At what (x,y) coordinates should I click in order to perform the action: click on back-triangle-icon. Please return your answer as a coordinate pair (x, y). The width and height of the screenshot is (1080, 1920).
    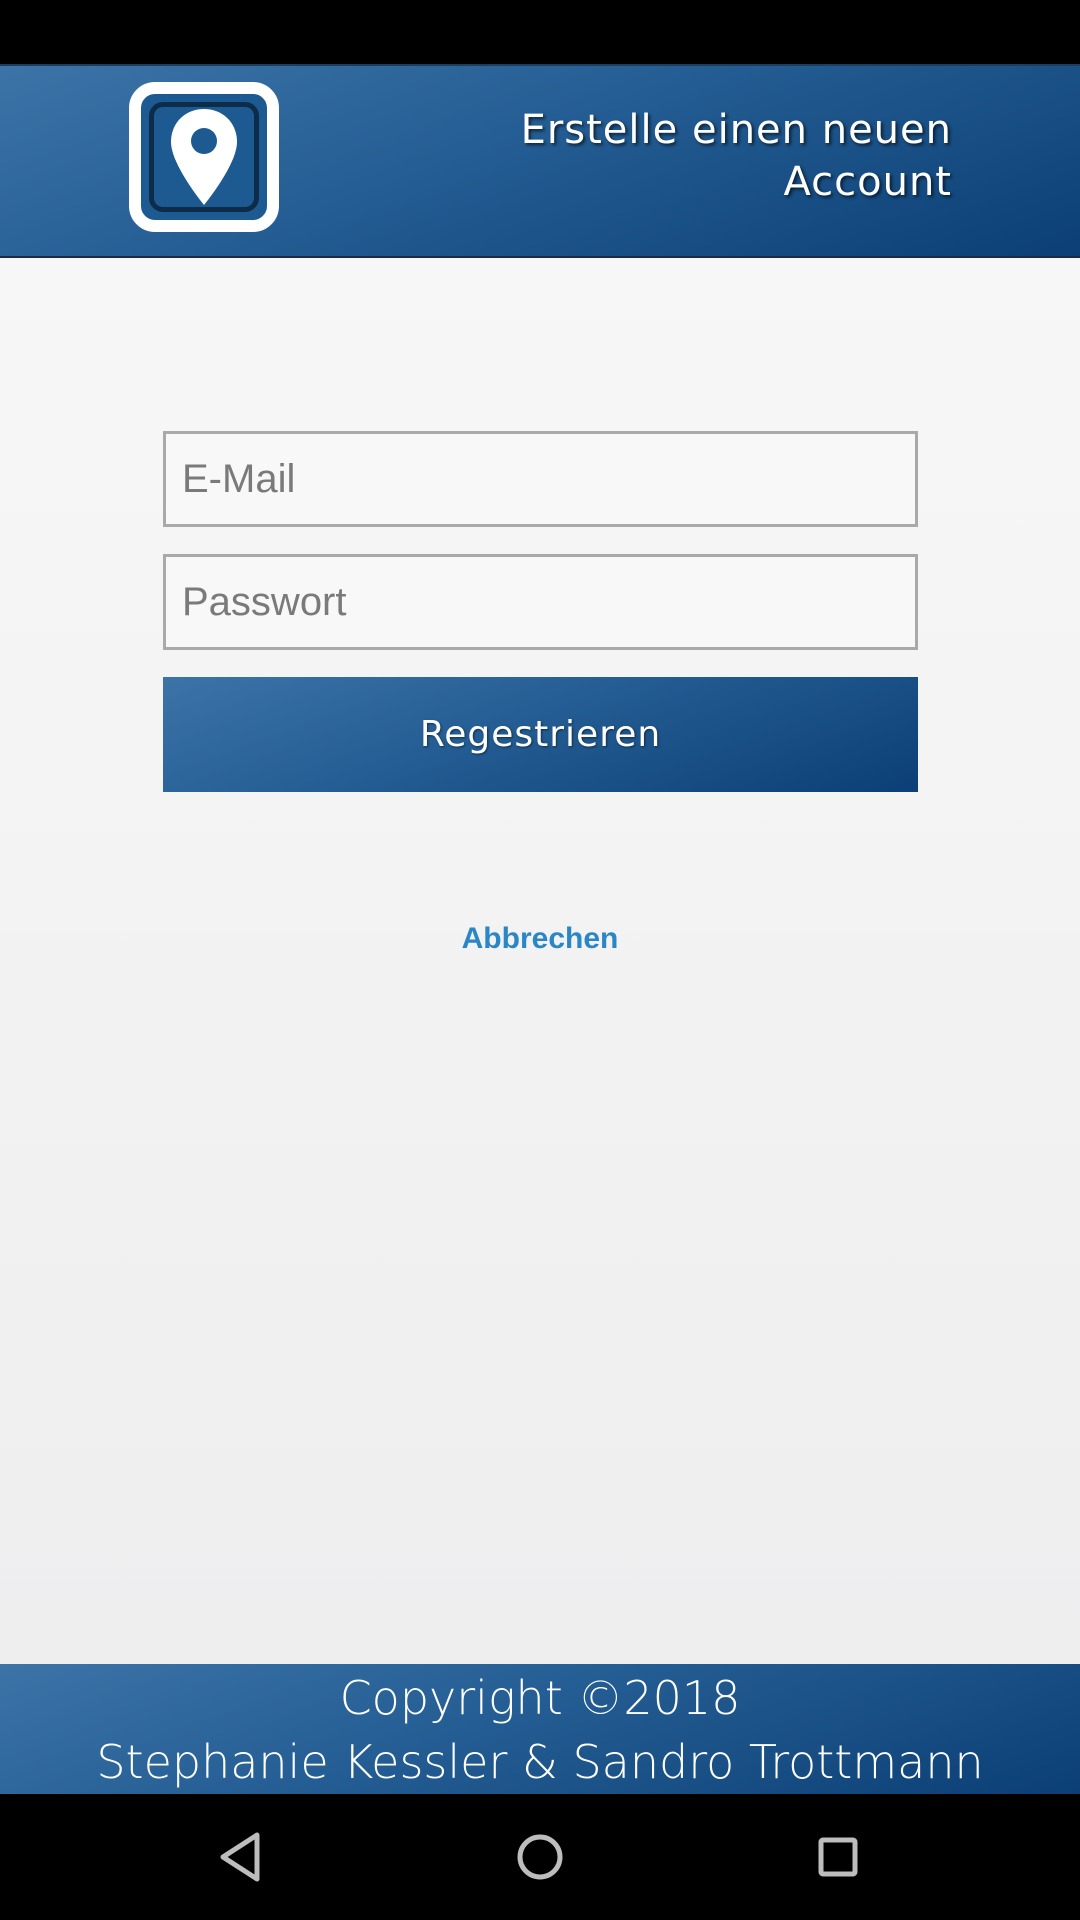
    Looking at the image, I should click on (240, 1857).